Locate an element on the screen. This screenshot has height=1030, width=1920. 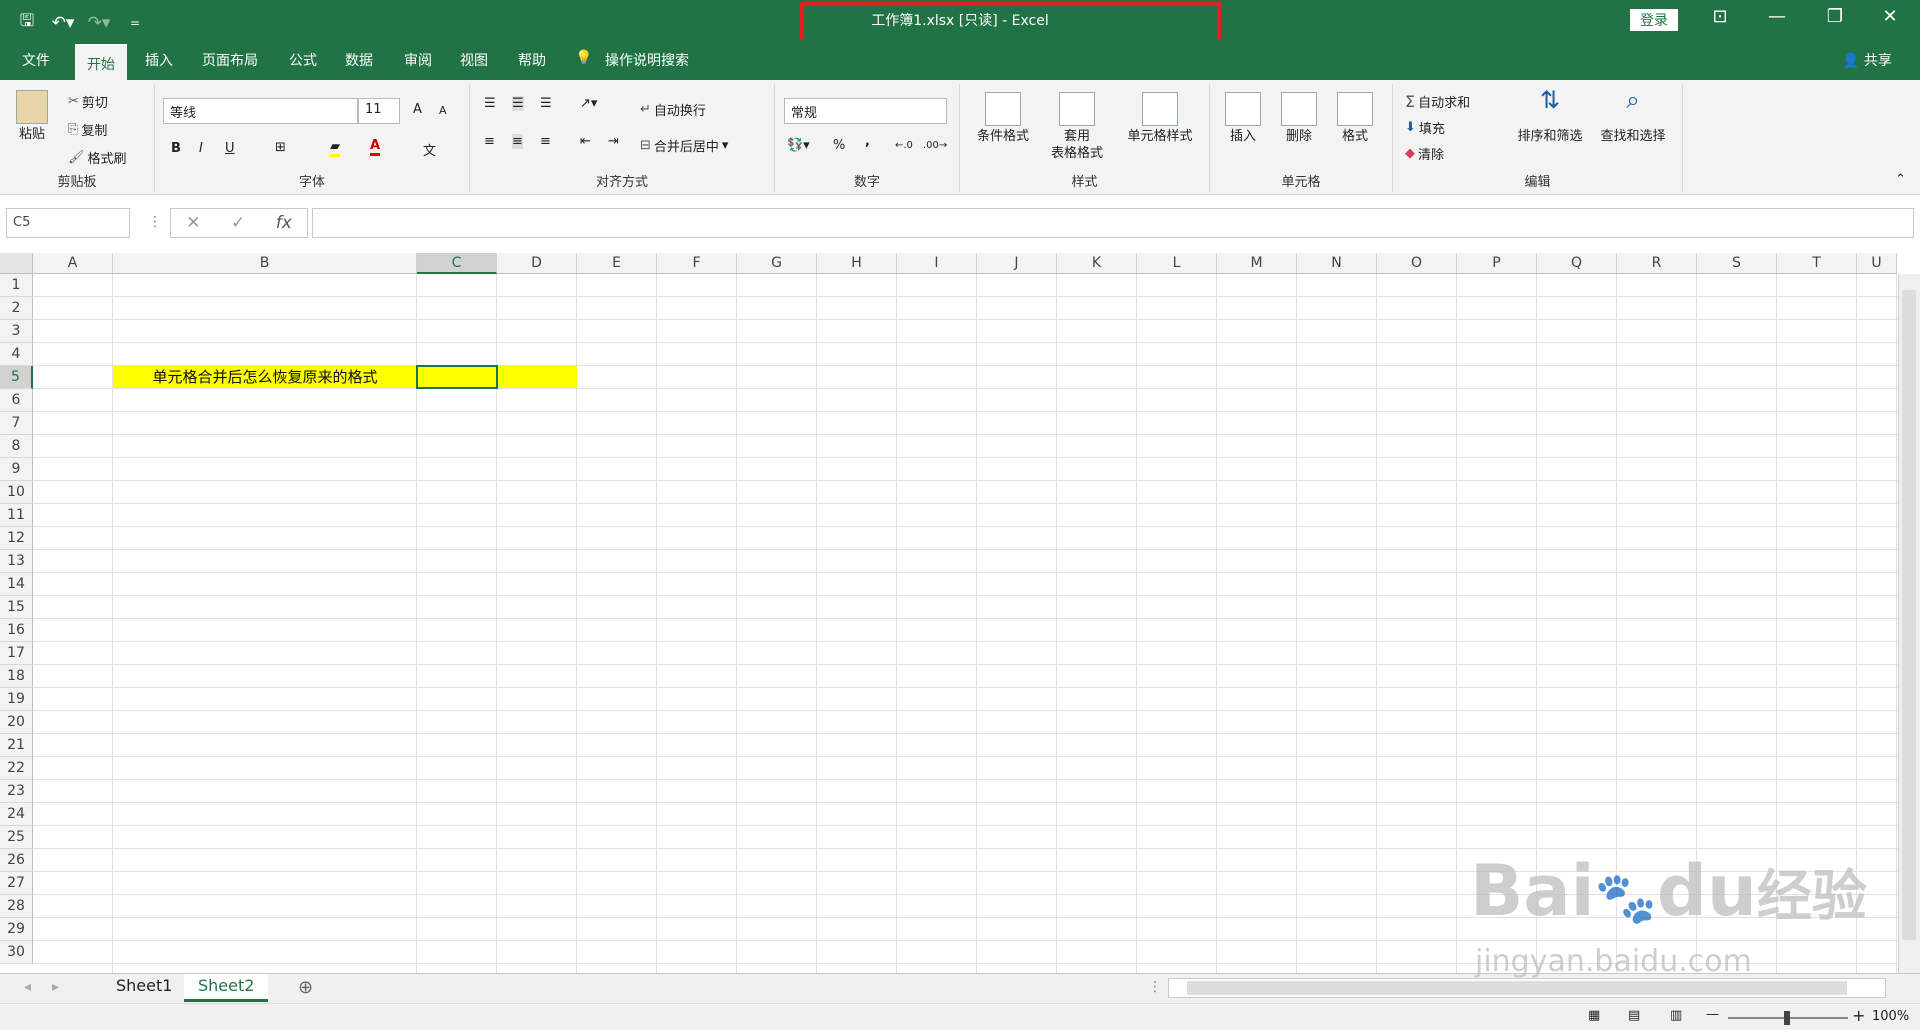
row-header-26: 26 is located at coordinates (16, 860).